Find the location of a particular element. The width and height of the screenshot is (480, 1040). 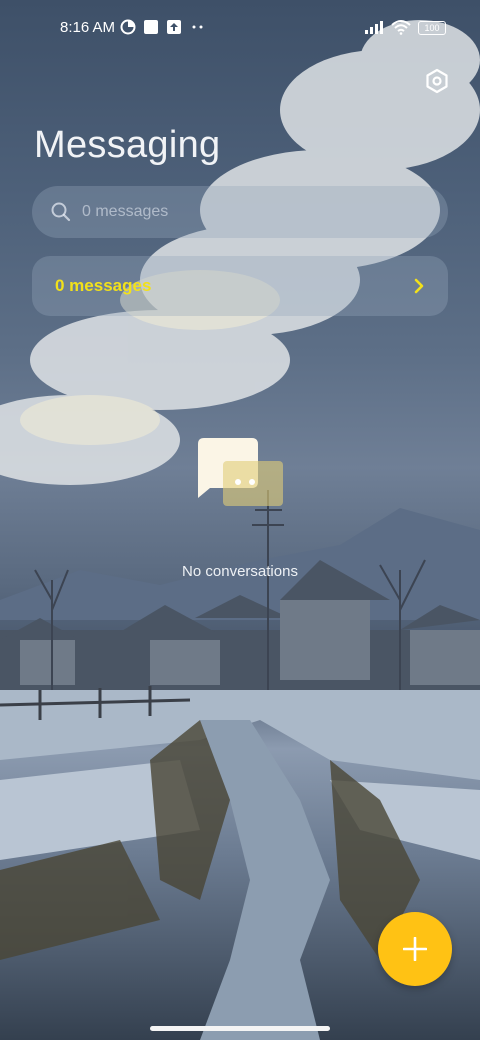

upload-icon is located at coordinates (174, 27).